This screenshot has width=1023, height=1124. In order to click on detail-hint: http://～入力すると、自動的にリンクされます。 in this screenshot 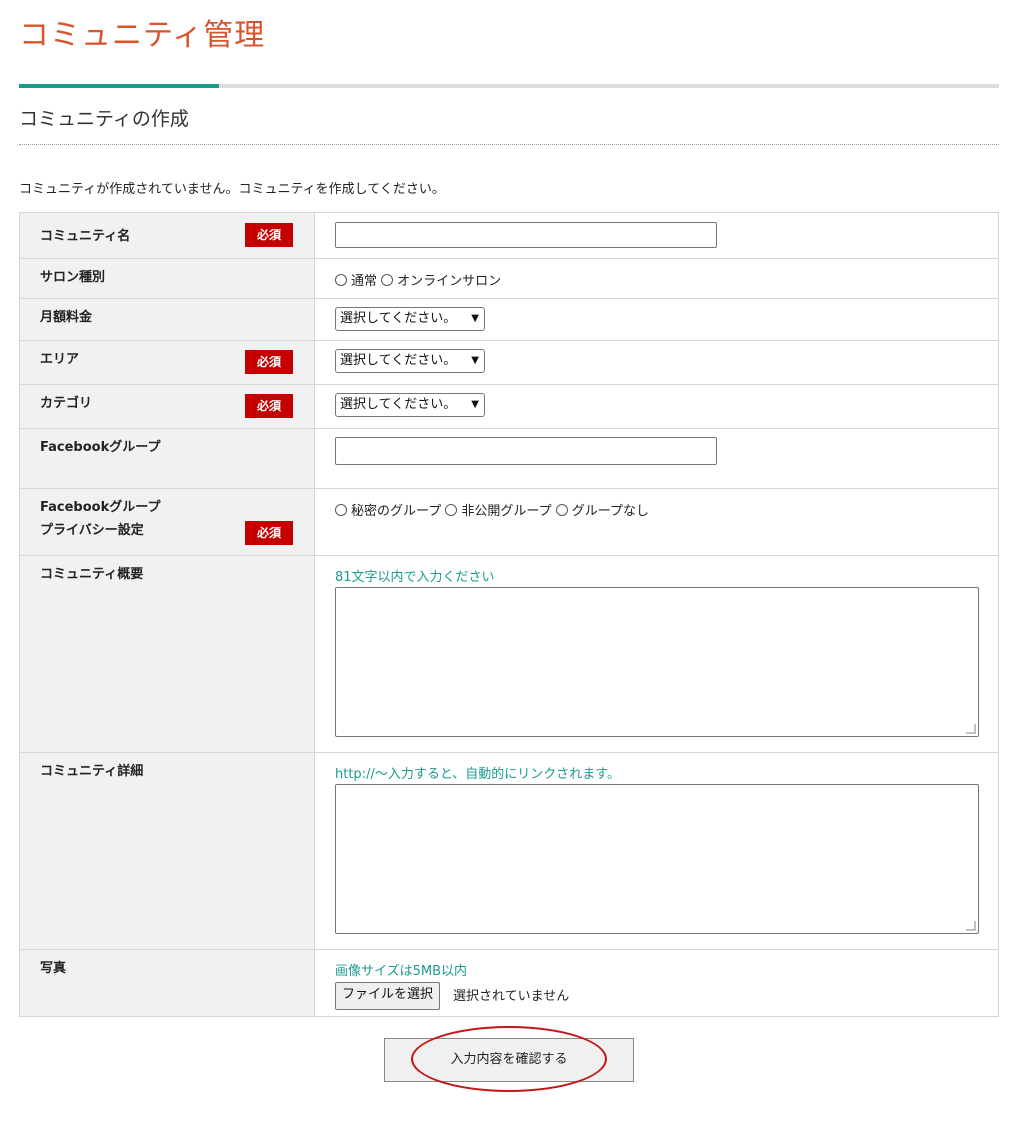, I will do `click(478, 774)`.